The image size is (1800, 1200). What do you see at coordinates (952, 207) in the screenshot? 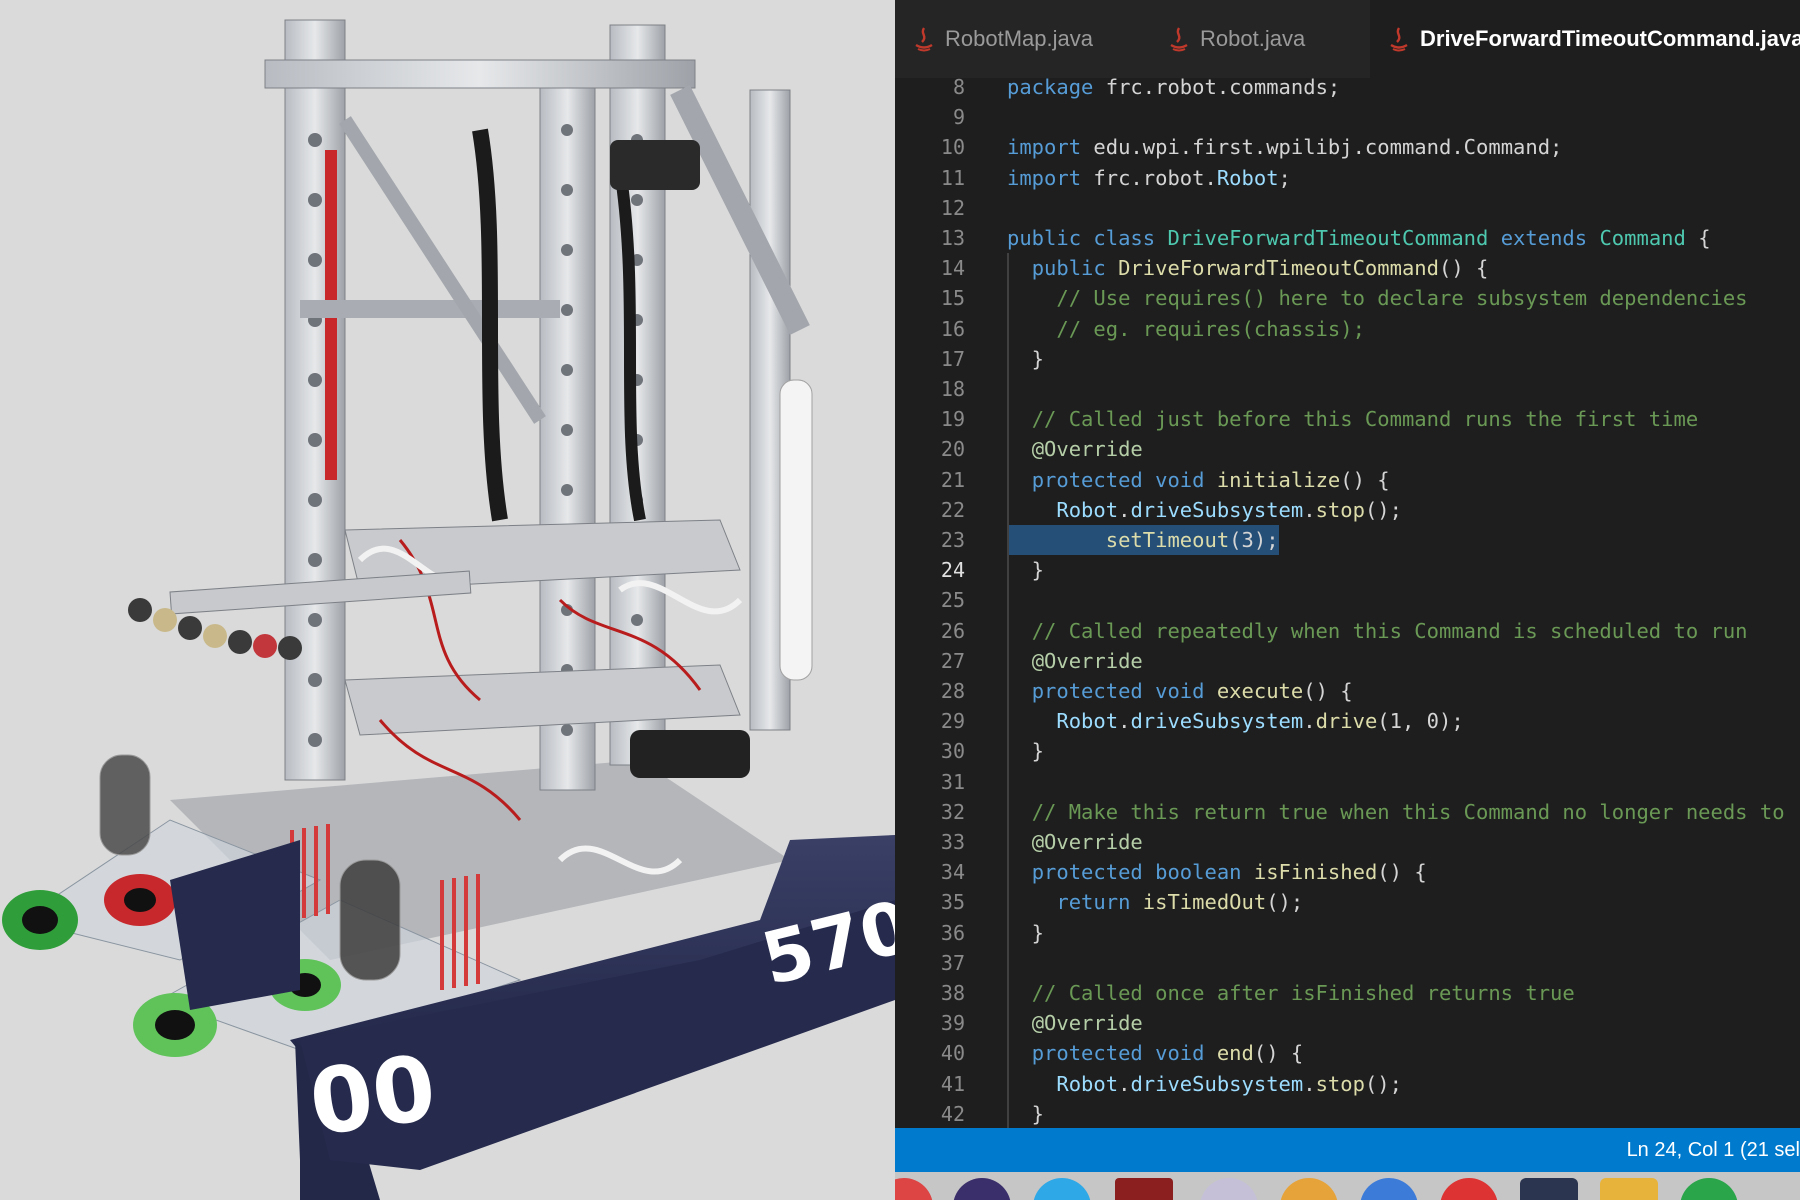
I see `line-number: 12` at bounding box center [952, 207].